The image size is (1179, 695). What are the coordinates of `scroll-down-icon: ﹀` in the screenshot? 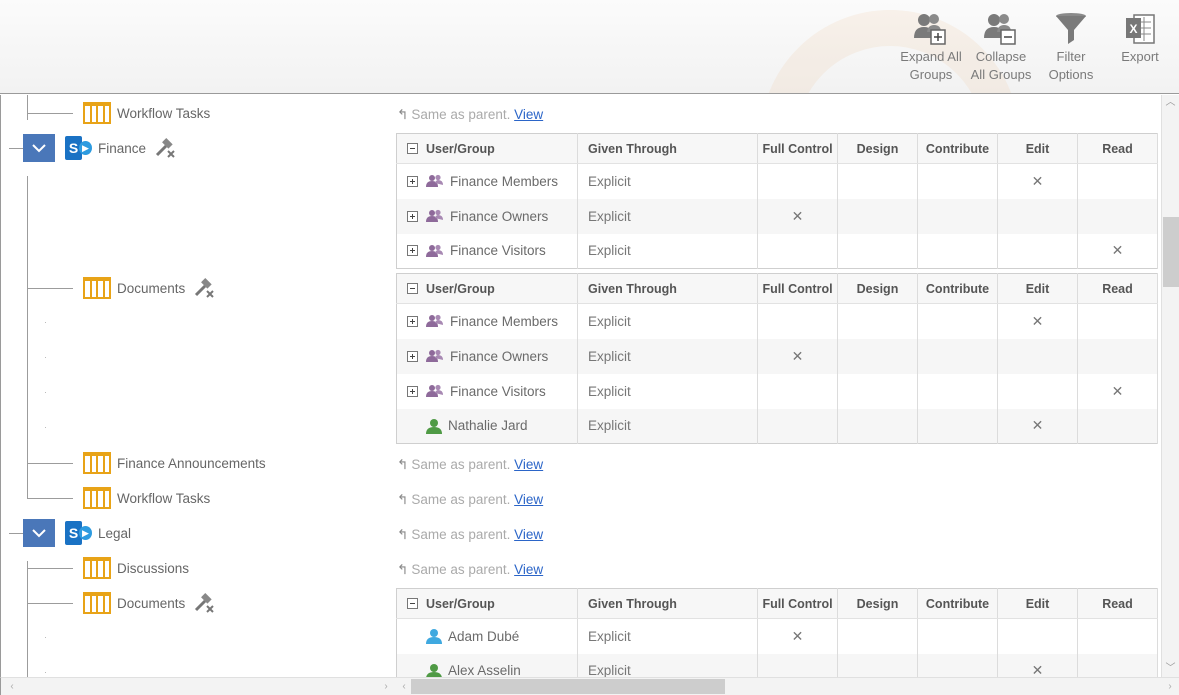 It's located at (1170, 669).